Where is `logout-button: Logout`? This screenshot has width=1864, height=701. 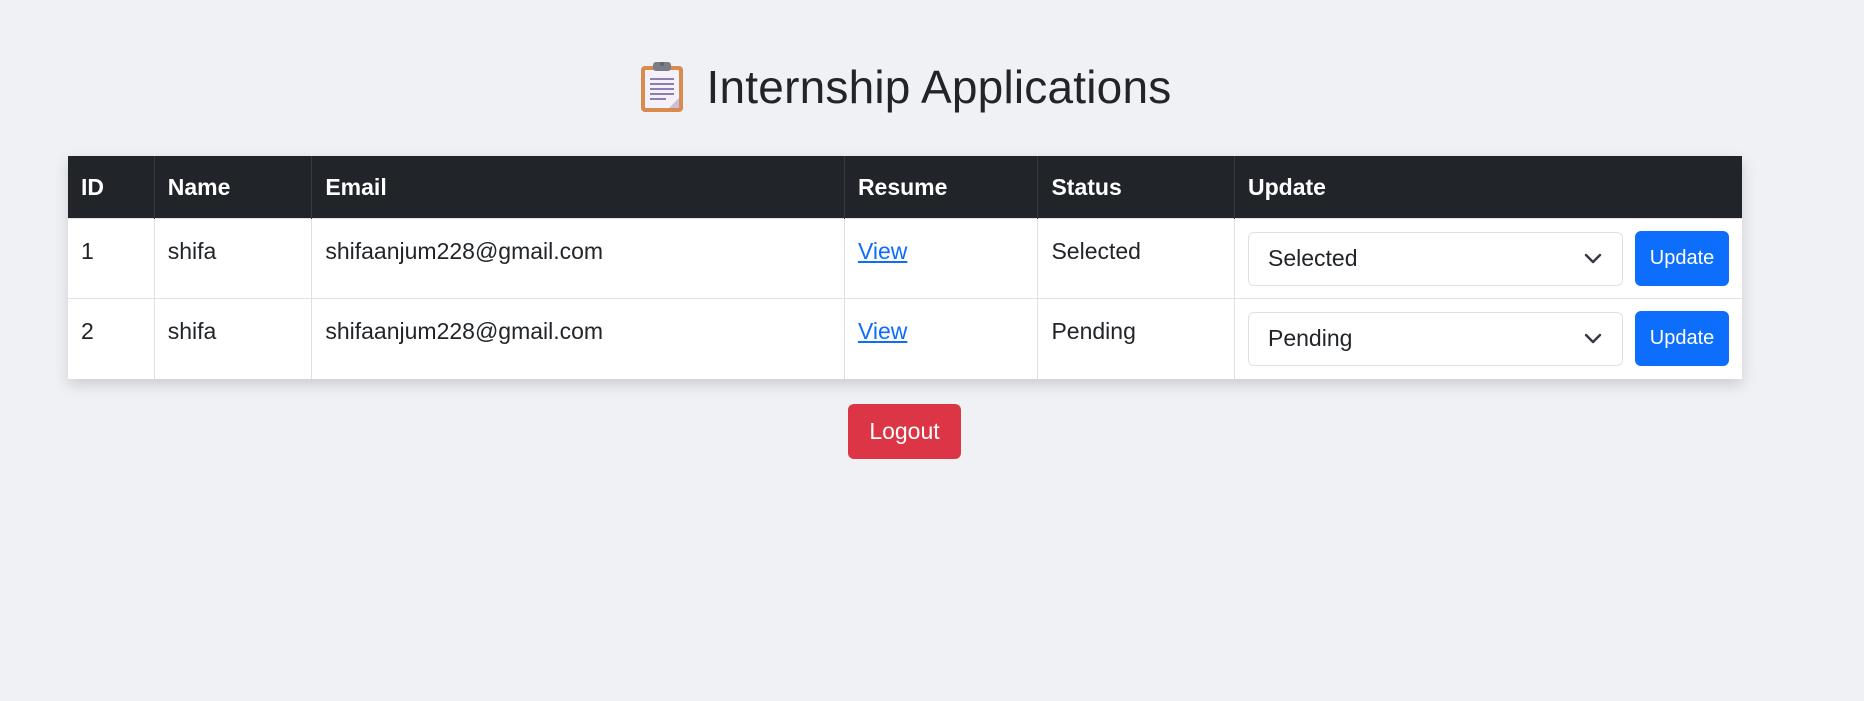 logout-button: Logout is located at coordinates (904, 431).